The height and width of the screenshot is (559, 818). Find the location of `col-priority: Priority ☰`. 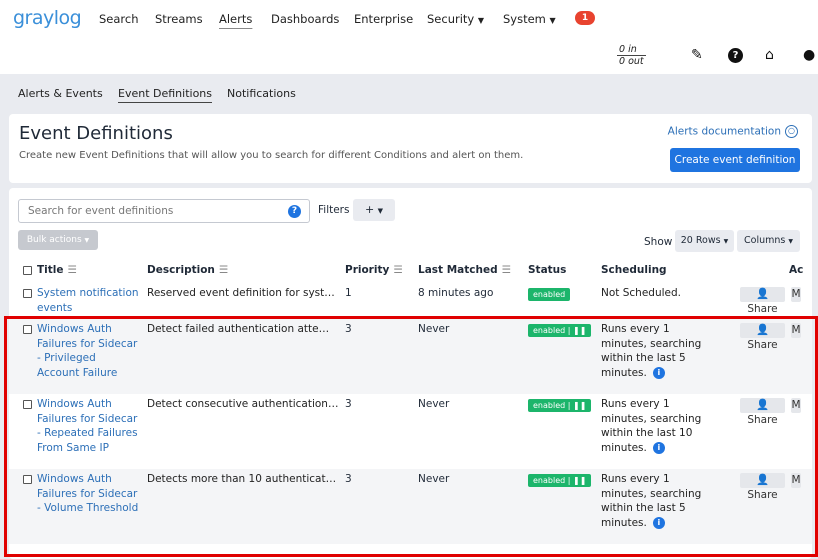

col-priority: Priority ☰ is located at coordinates (374, 270).